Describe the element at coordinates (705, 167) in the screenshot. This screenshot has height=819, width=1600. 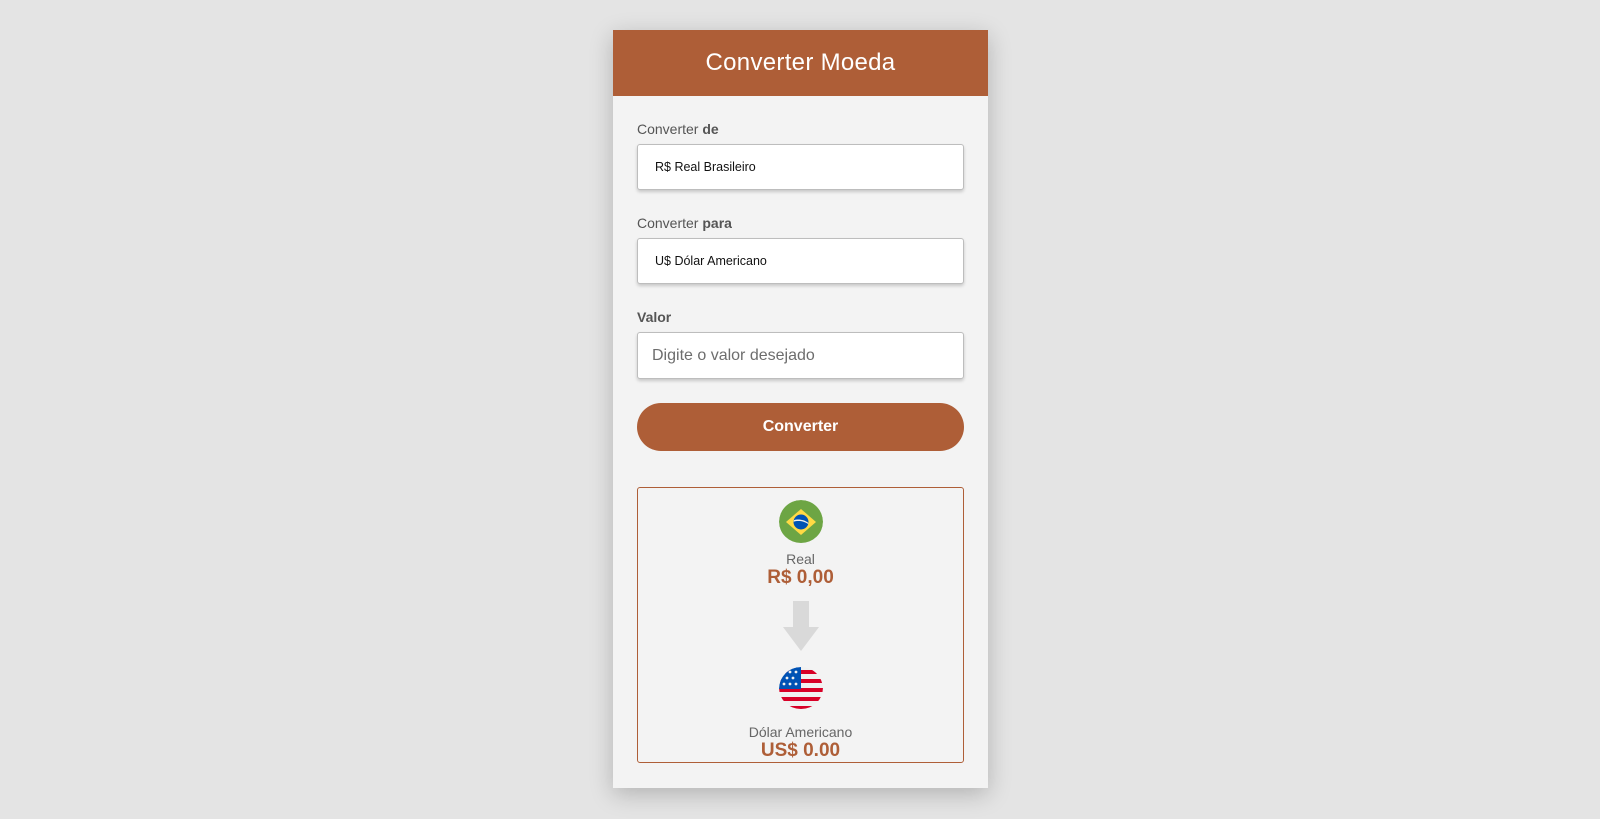
I see `from-currency-value: R$ Real Brasileiro` at that location.